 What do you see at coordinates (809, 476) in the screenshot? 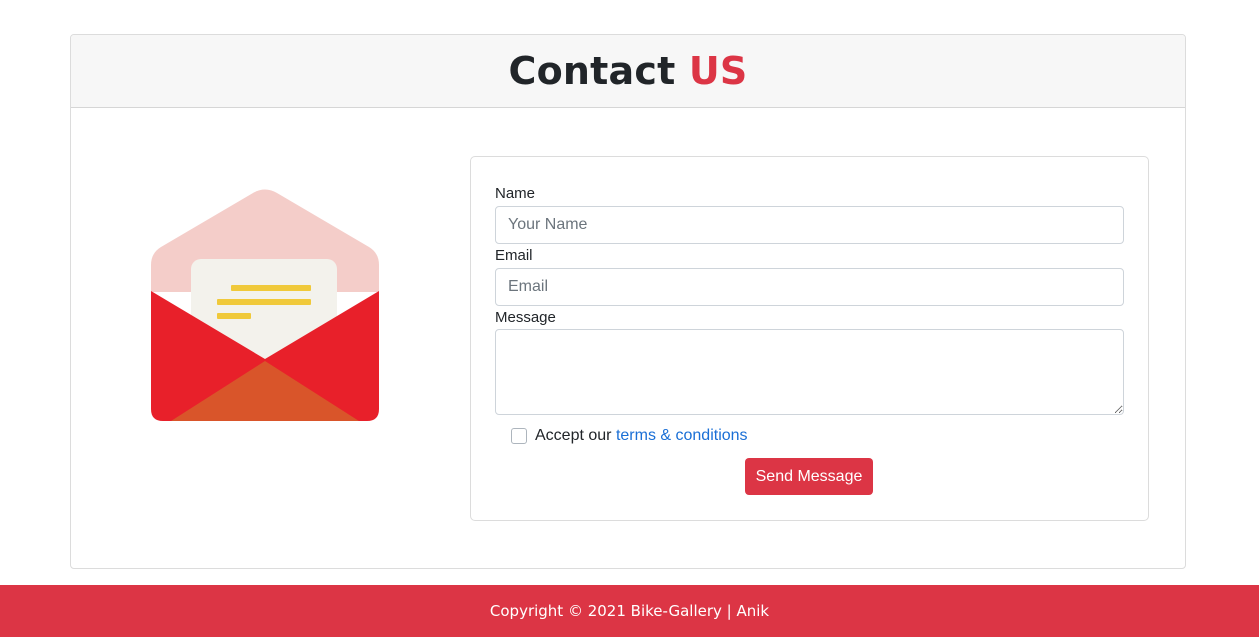
I see `send-message-button: Send Message` at bounding box center [809, 476].